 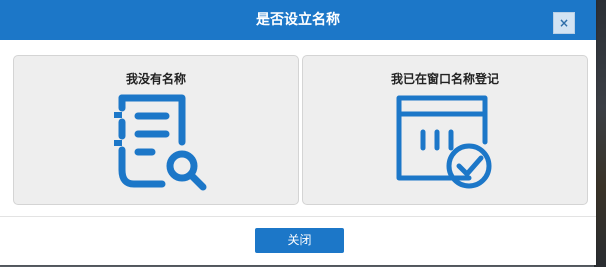 I want to click on dialog-title: 是否设立名称, so click(x=298, y=20).